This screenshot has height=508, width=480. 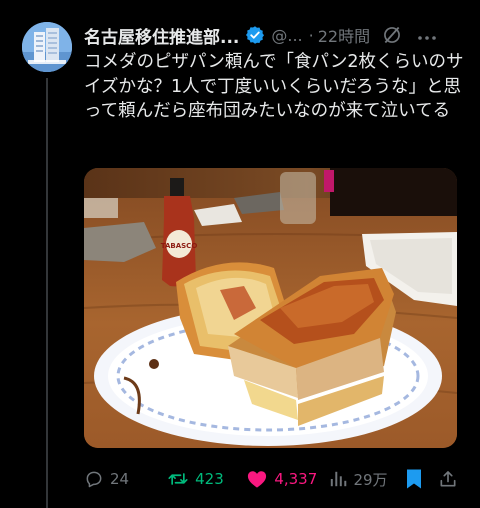 What do you see at coordinates (255, 35) in the screenshot?
I see `verified-badge-icon` at bounding box center [255, 35].